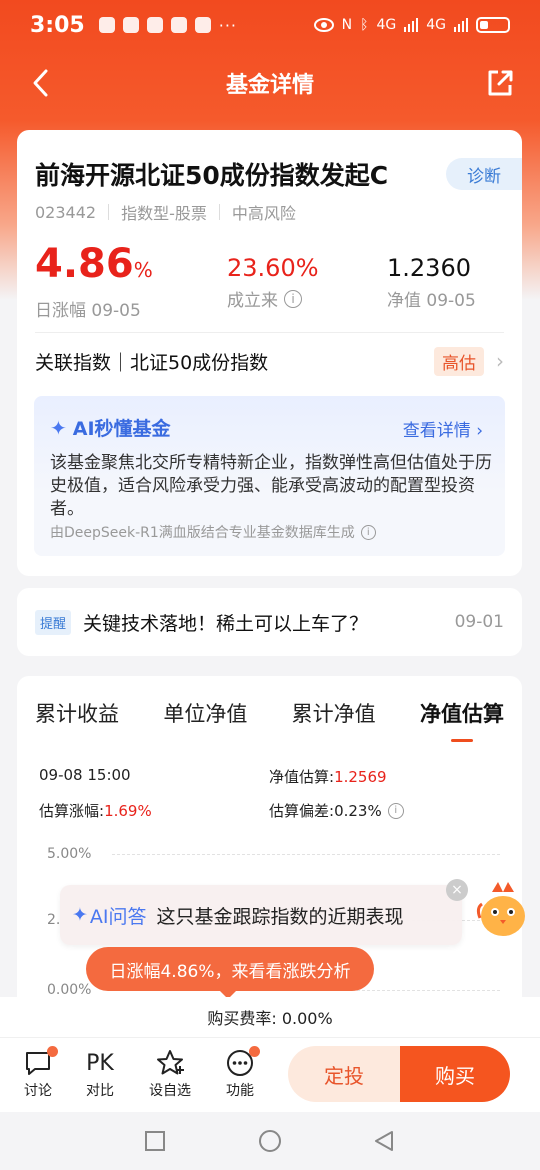 The image size is (540, 1170). I want to click on nav-label: 净值 09-05, so click(431, 301).